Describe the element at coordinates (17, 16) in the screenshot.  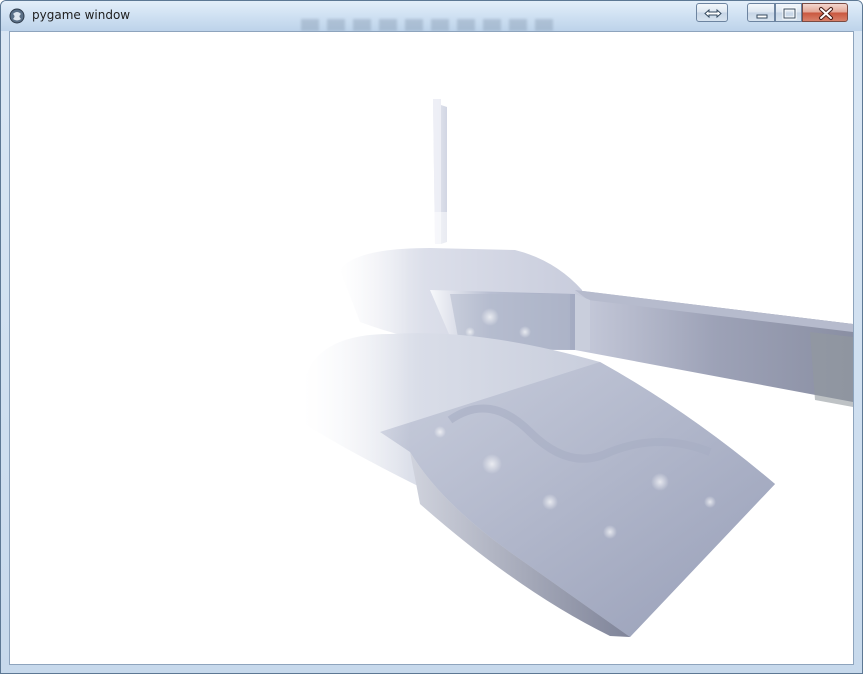
I see `pygame-snake-icon` at that location.